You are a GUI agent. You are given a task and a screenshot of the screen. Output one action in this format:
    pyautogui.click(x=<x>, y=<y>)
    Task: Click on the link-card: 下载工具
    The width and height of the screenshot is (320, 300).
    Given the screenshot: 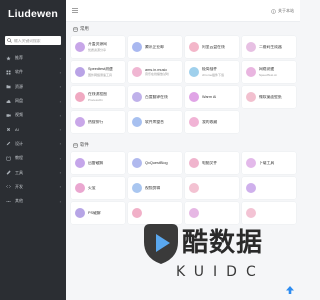 What is the action you would take?
    pyautogui.click(x=269, y=163)
    